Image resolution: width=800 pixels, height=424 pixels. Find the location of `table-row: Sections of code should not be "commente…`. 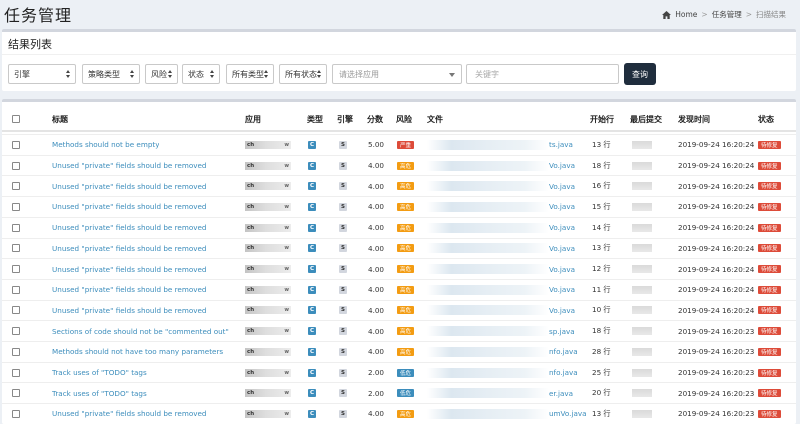

table-row: Sections of code should not be "commente… is located at coordinates (399, 330).